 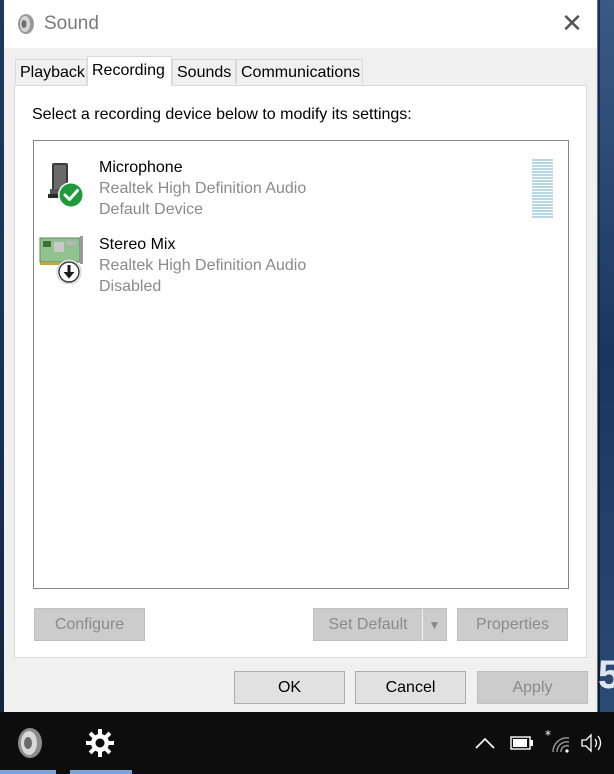 I want to click on apply-button: Apply, so click(x=532, y=687).